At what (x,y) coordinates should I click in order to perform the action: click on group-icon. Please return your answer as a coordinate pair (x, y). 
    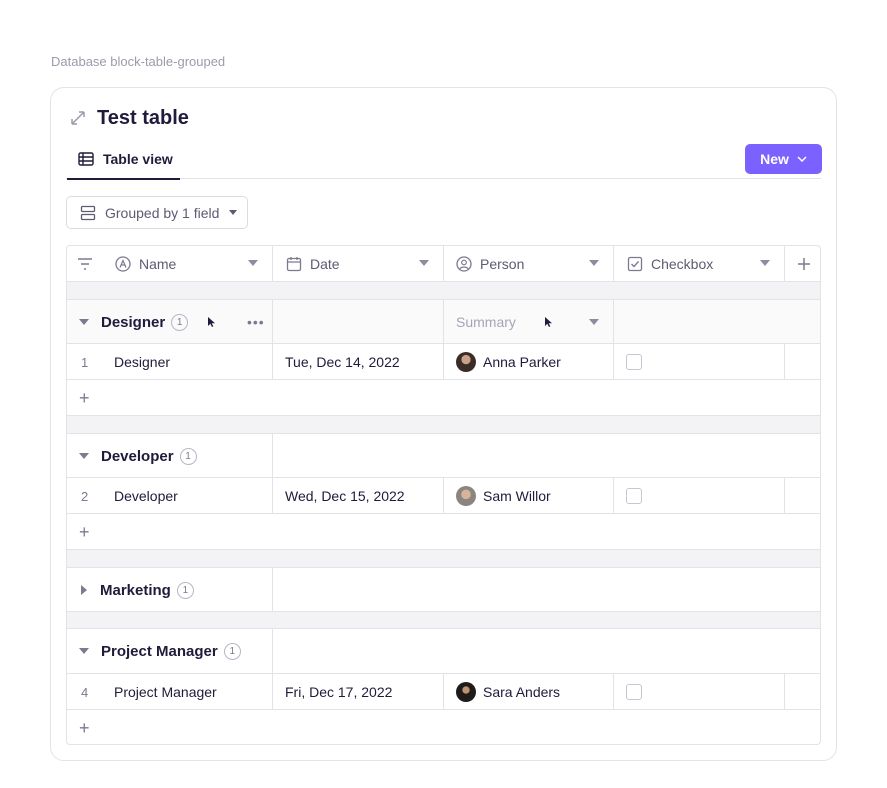
    Looking at the image, I should click on (88, 213).